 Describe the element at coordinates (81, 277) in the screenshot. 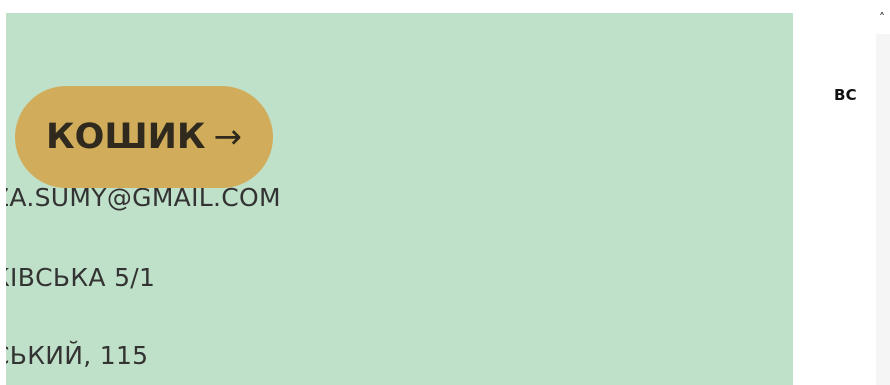

I see `contact-address-line-1: КІВСЬКА 5/1` at that location.